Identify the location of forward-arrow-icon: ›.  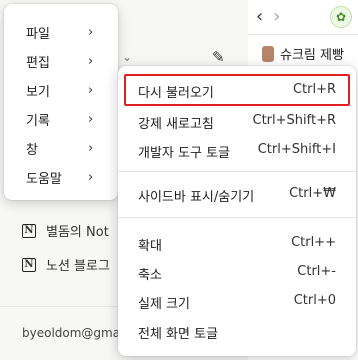
(276, 16).